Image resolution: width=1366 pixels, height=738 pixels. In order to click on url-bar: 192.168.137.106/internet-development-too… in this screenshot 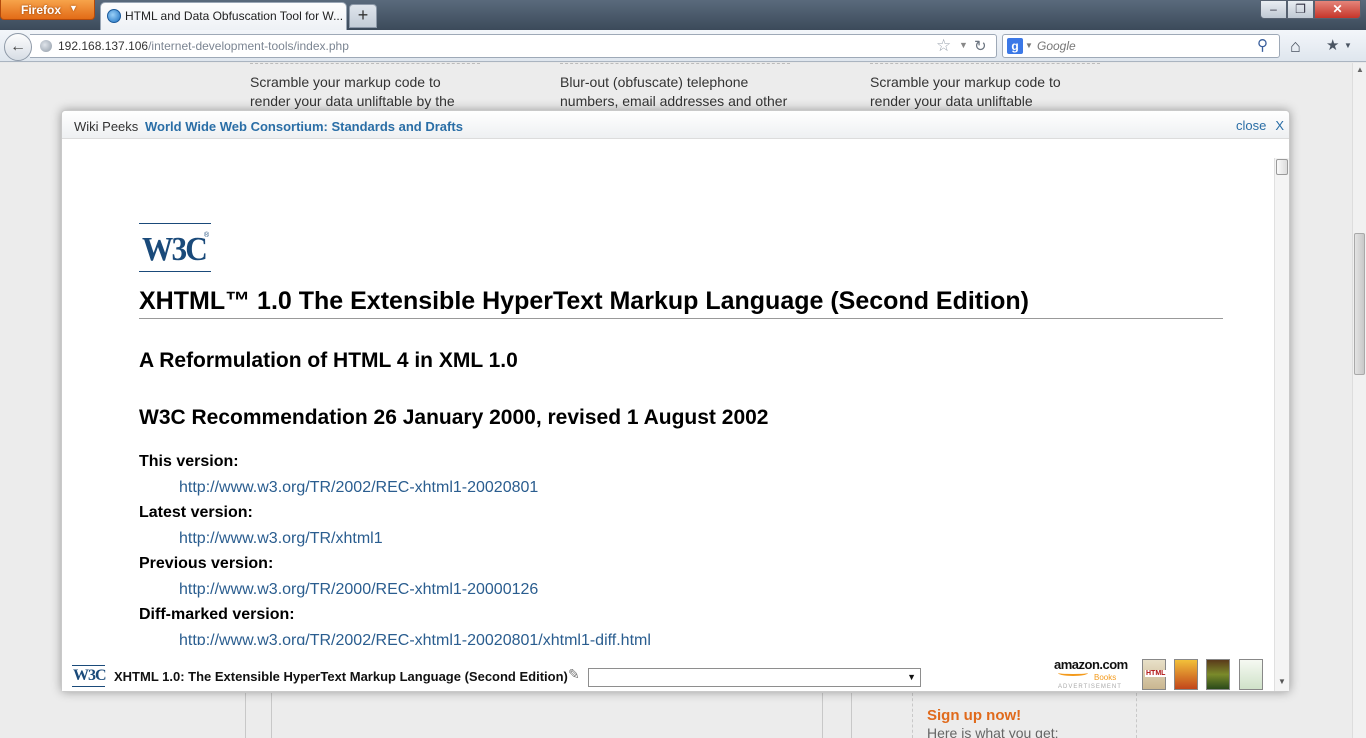, I will do `click(513, 46)`.